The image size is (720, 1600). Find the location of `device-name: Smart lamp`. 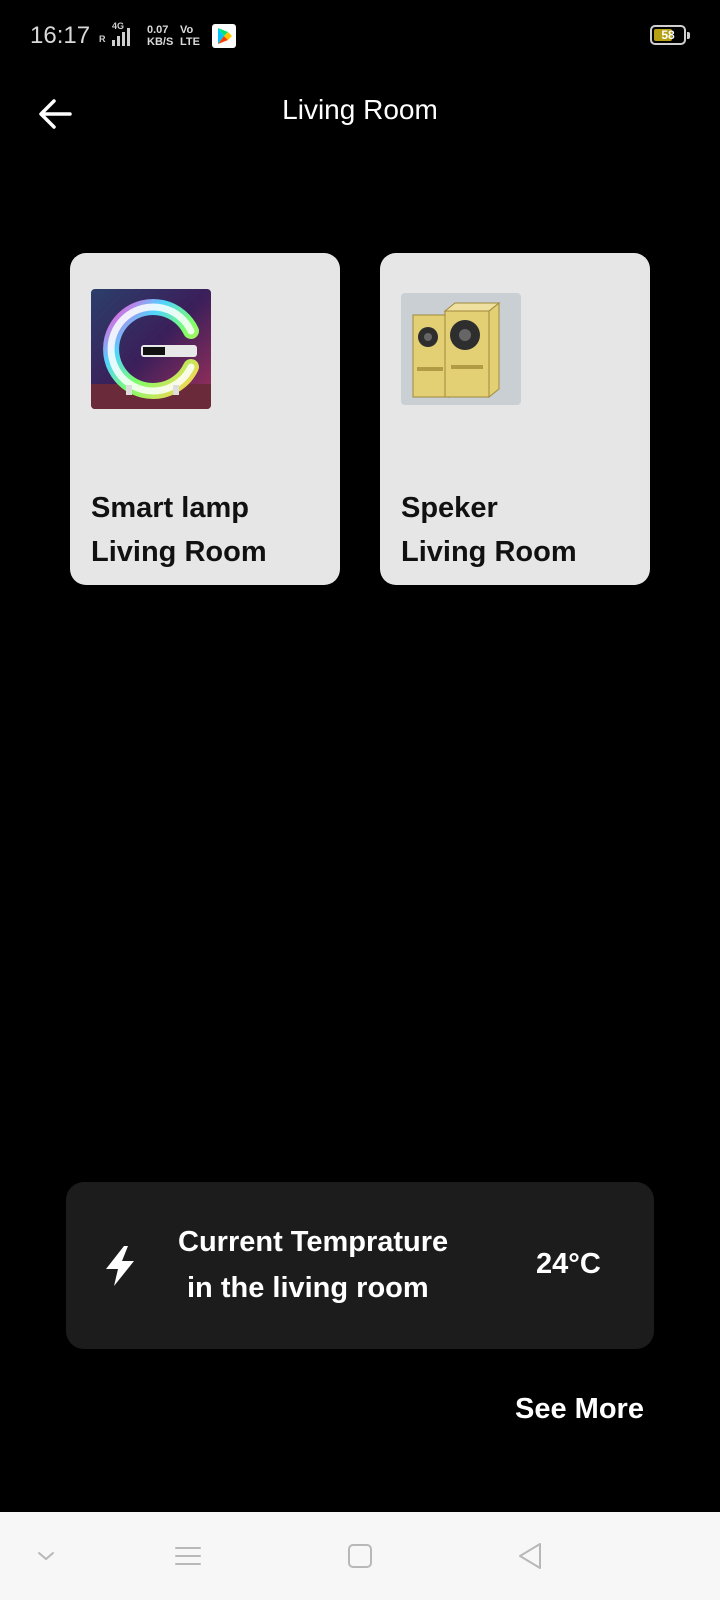

device-name: Smart lamp is located at coordinates (170, 508).